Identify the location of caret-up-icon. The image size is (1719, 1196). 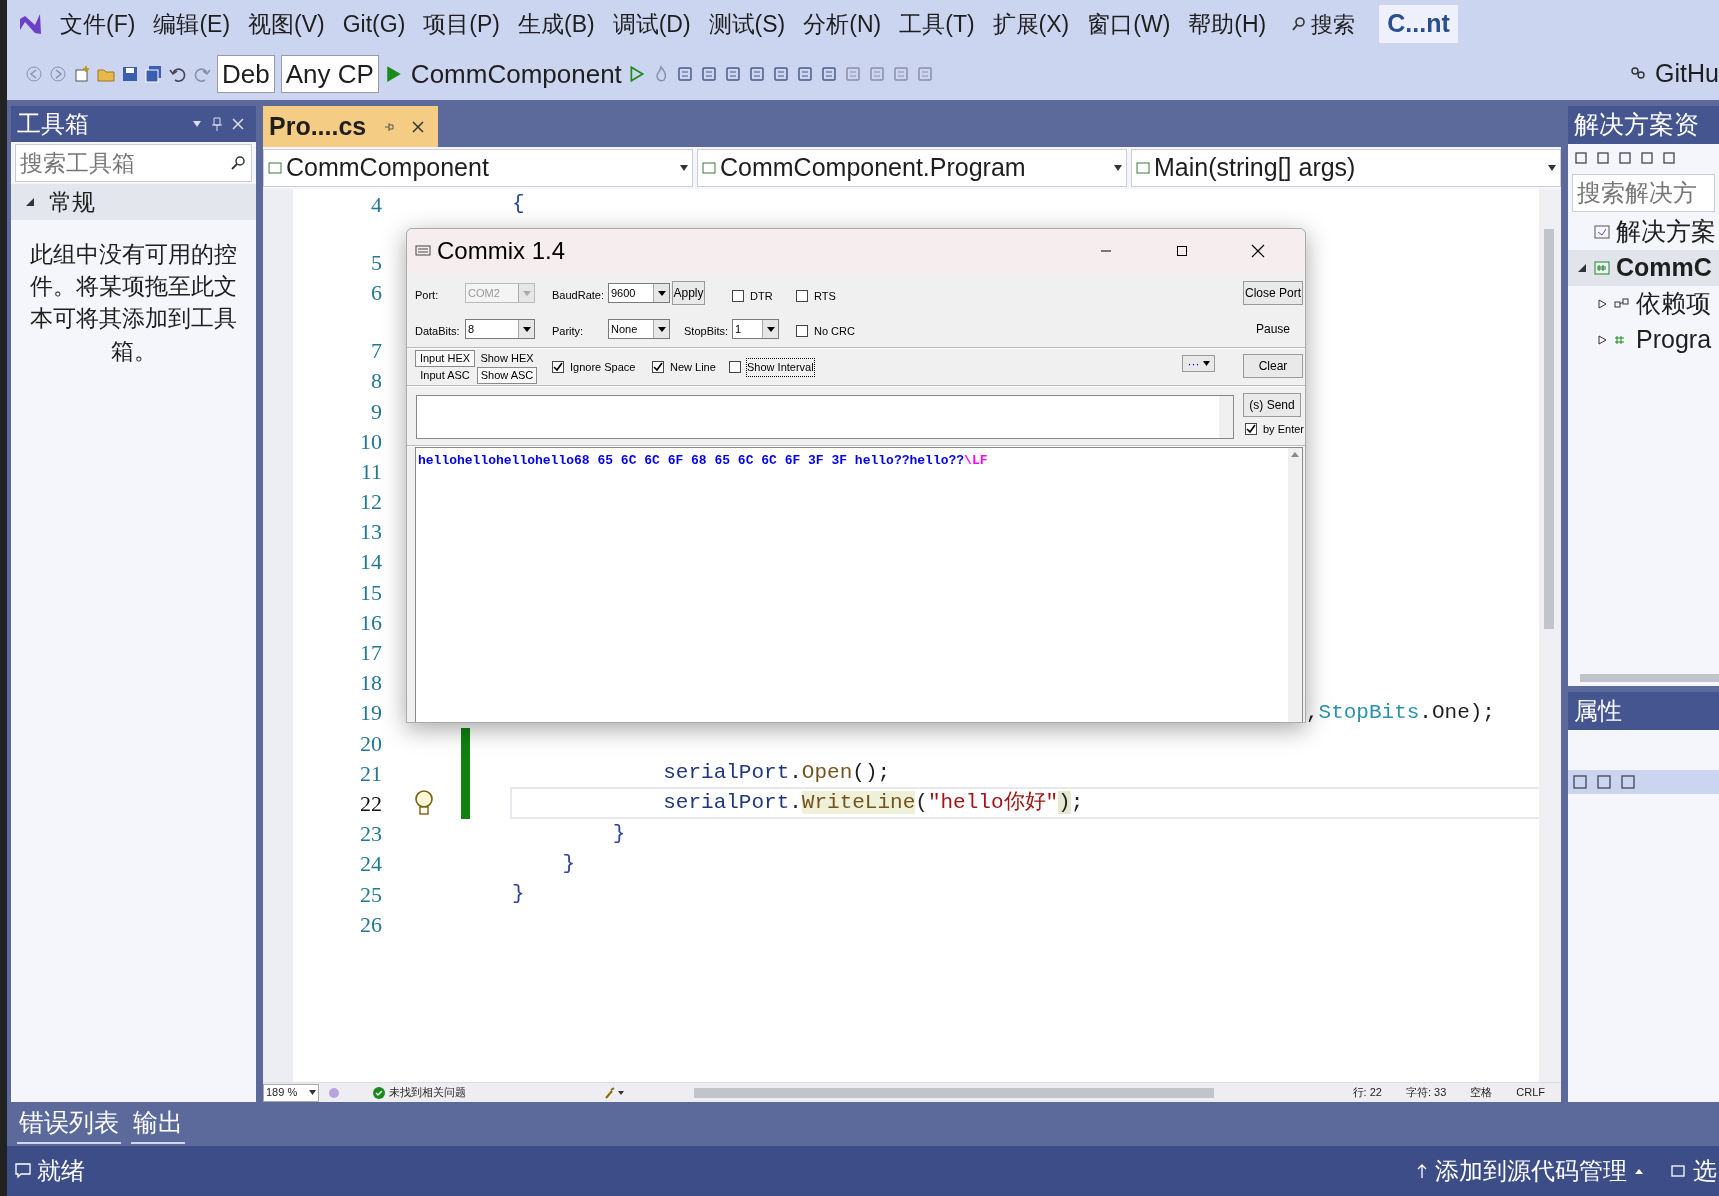
(1639, 1171).